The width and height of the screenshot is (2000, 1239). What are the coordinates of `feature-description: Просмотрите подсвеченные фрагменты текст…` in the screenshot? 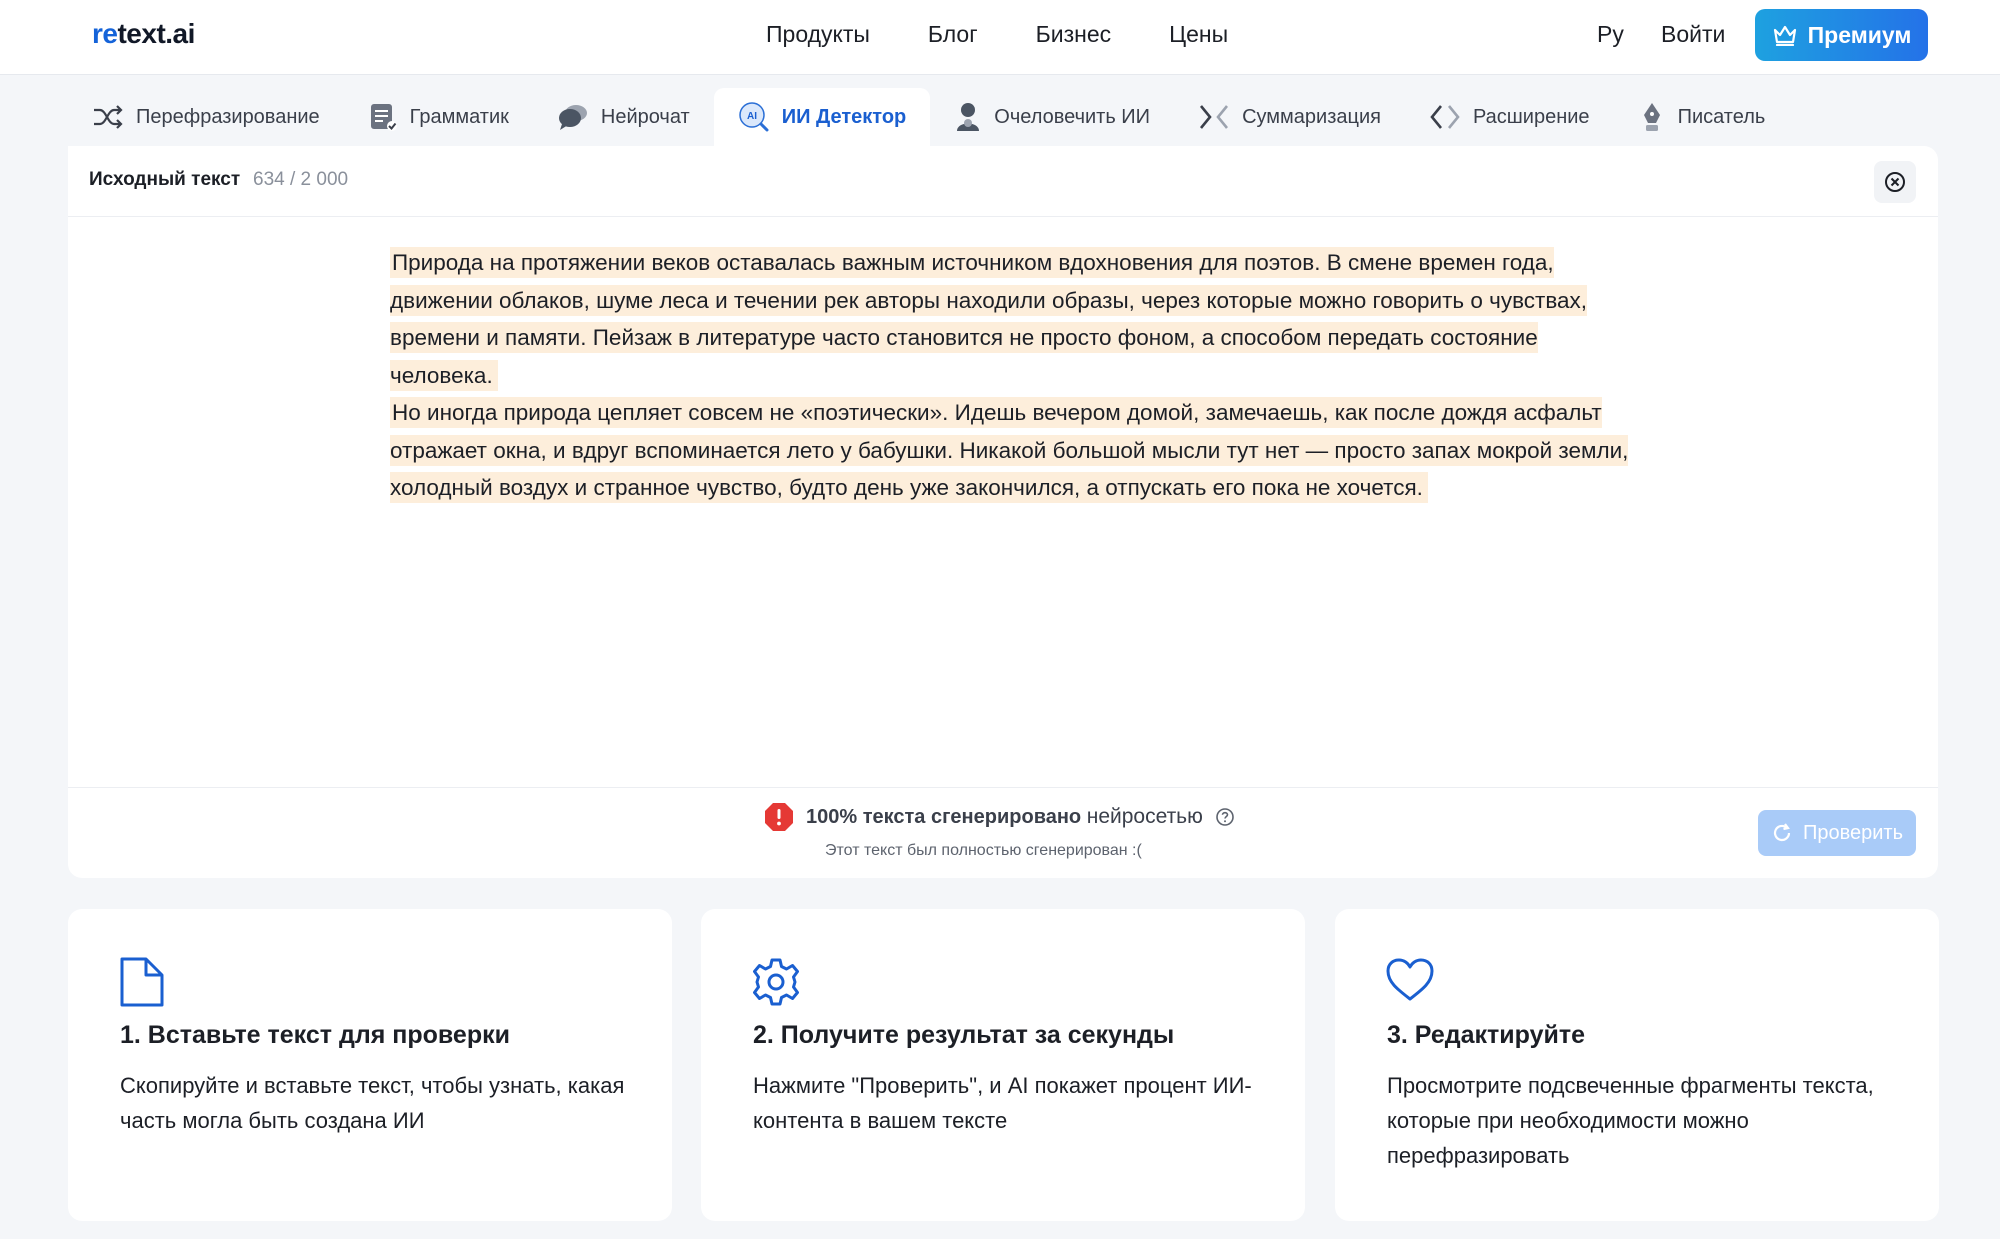 It's located at (1630, 1120).